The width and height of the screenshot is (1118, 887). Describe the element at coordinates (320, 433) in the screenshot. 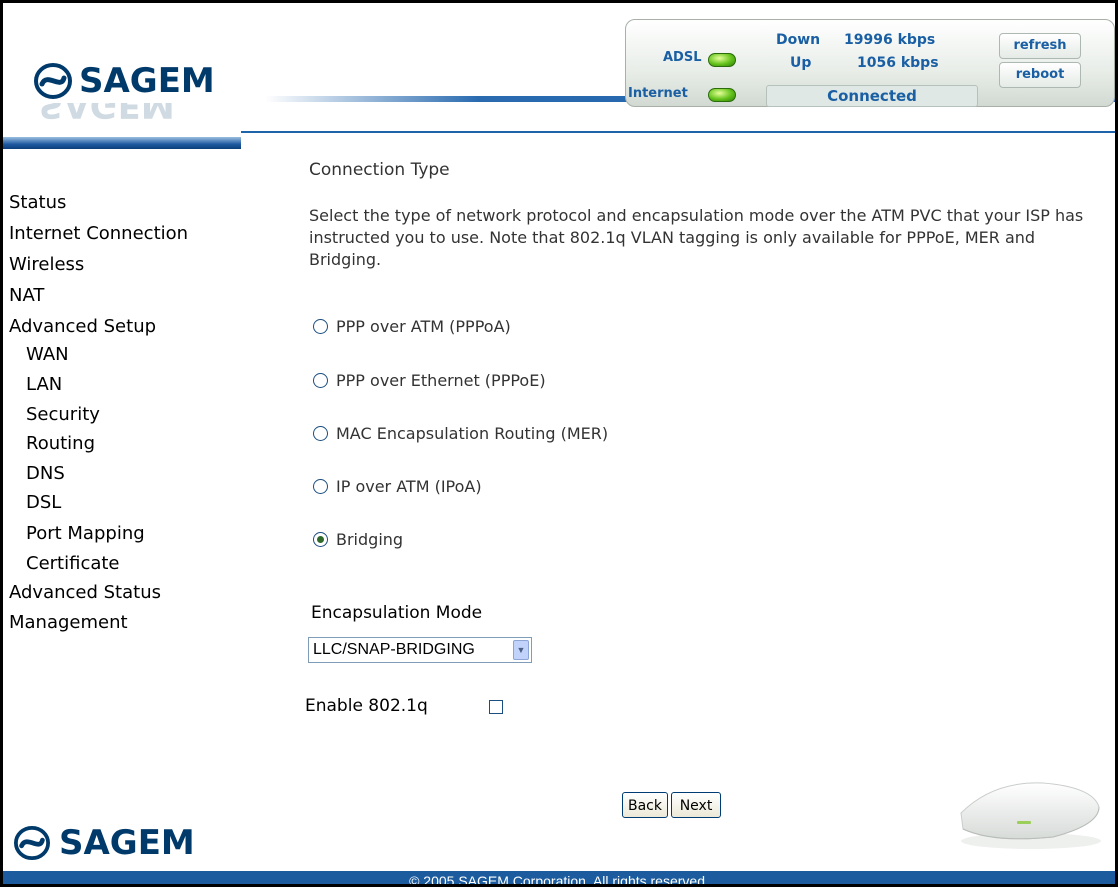

I see `radio-mer` at that location.